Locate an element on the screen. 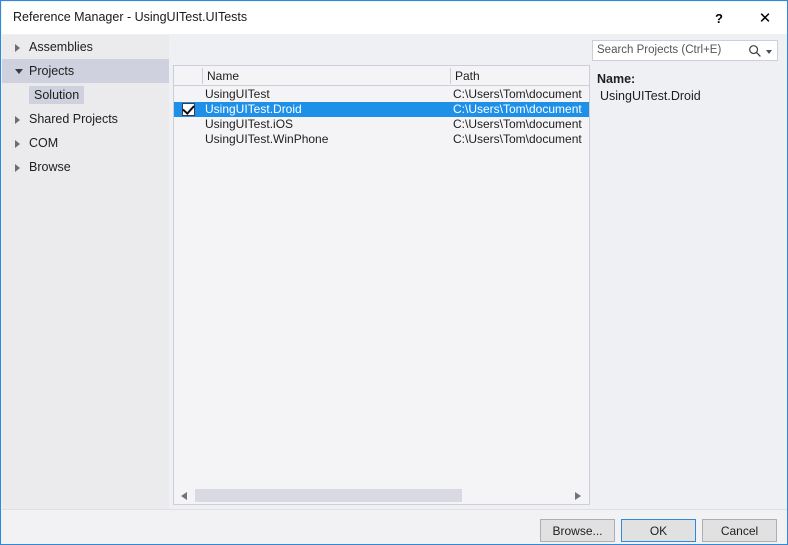 This screenshot has width=788, height=545. sidebar-item-label: Assemblies is located at coordinates (61, 47).